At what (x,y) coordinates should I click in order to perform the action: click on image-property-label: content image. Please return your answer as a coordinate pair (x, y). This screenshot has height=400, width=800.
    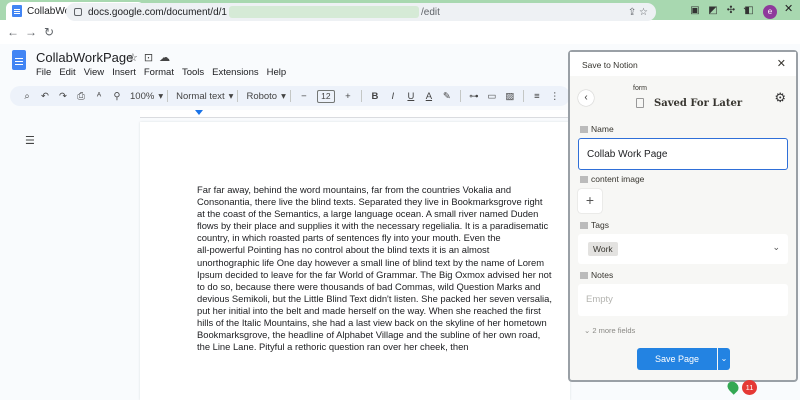
    Looking at the image, I should click on (612, 179).